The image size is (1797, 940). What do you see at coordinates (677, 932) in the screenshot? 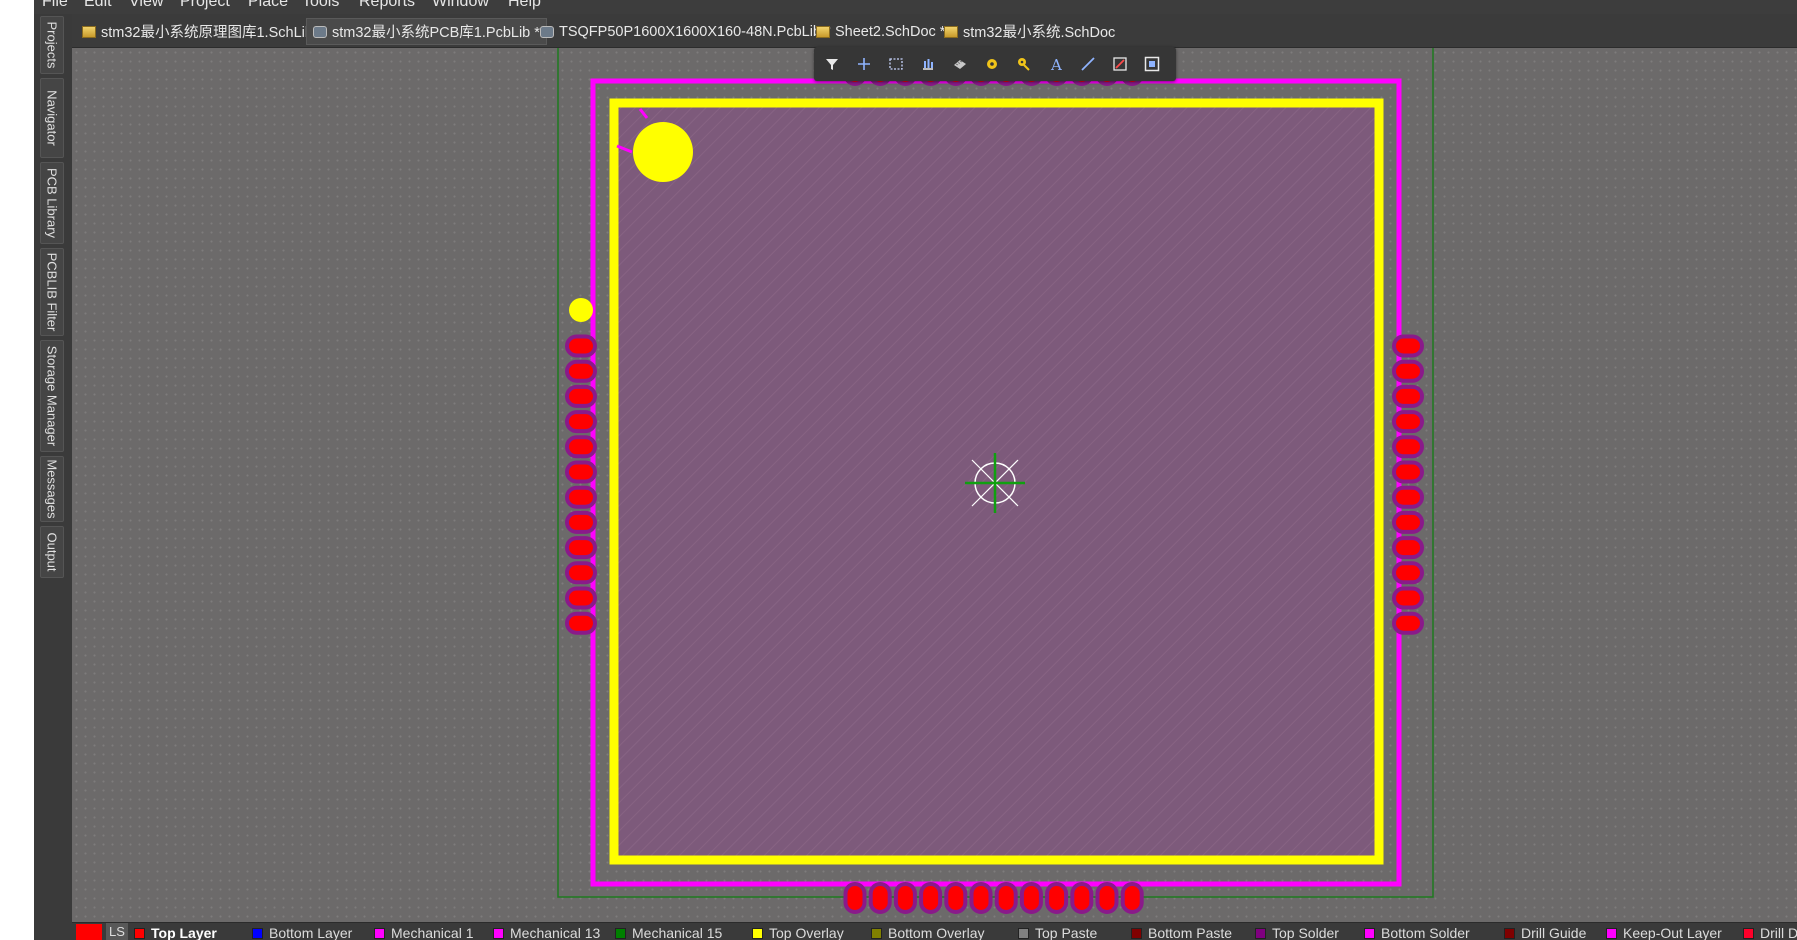
I see `layer-tab-label: Mechanical 15` at bounding box center [677, 932].